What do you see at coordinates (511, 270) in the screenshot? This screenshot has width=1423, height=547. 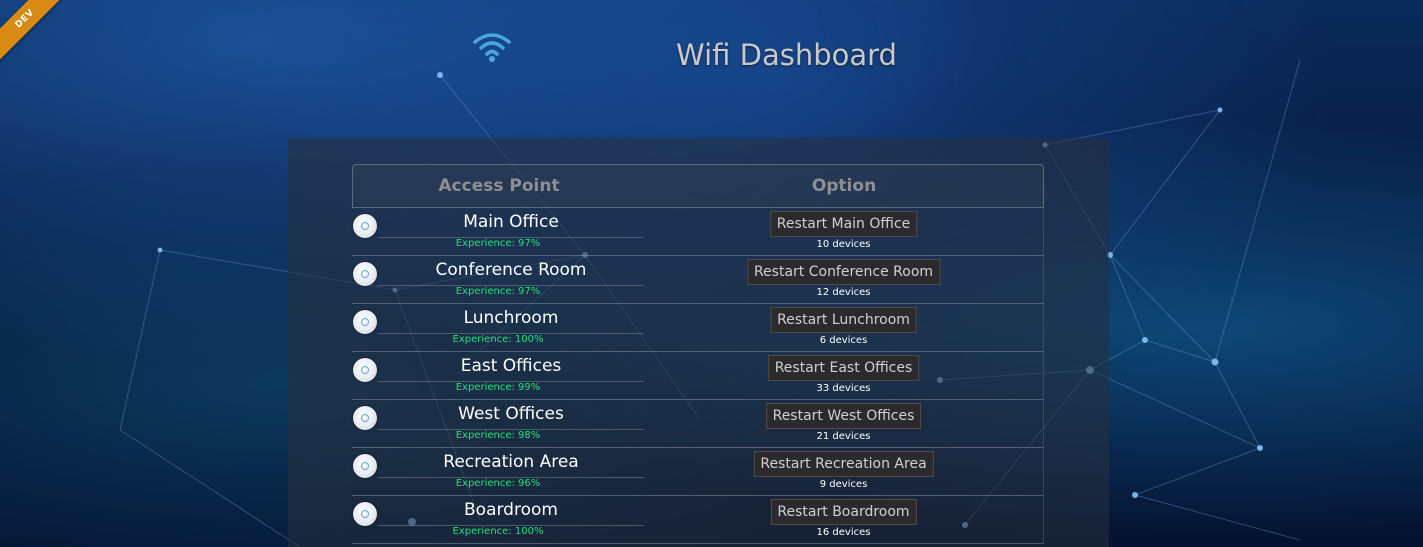 I see `access-point-name: Conference Room` at bounding box center [511, 270].